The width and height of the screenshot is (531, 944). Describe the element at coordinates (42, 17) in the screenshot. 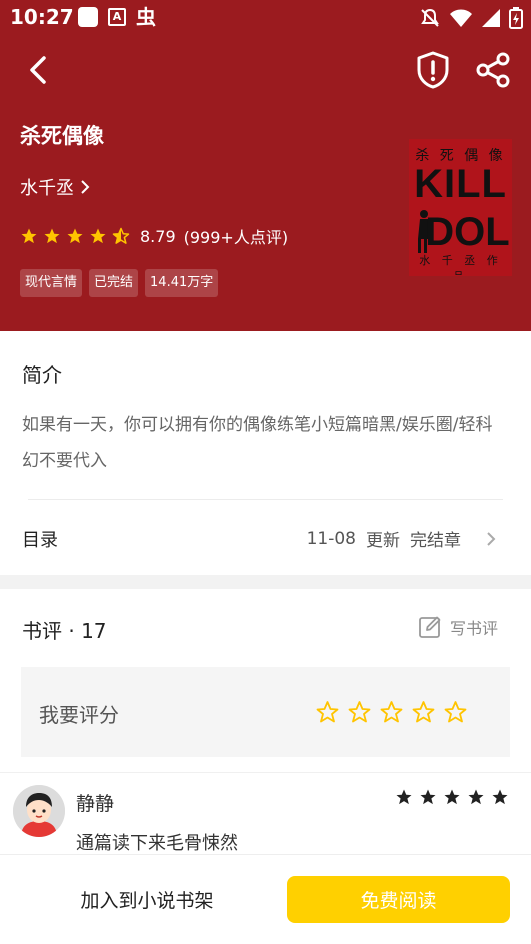

I see `status-time: 10:27` at that location.